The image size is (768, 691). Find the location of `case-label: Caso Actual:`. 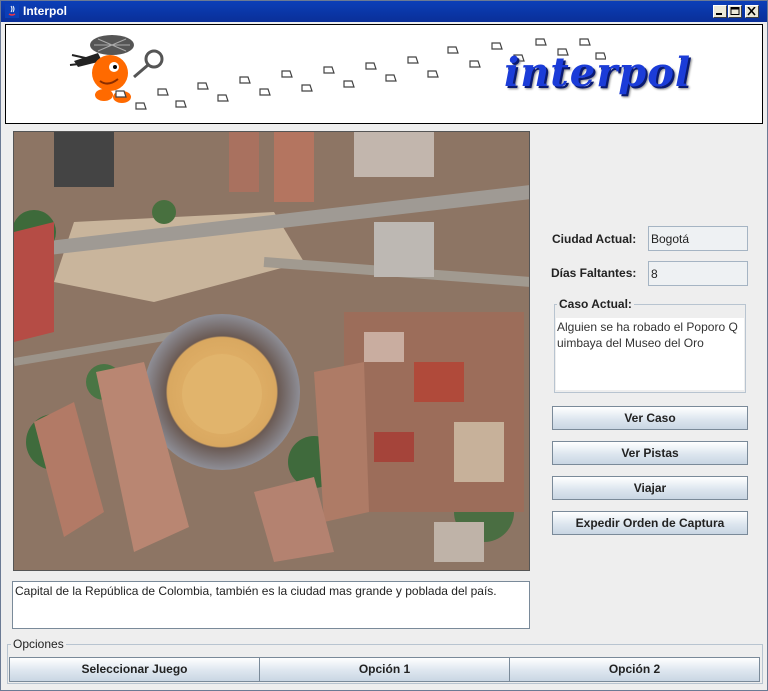

case-label: Caso Actual: is located at coordinates (595, 304).